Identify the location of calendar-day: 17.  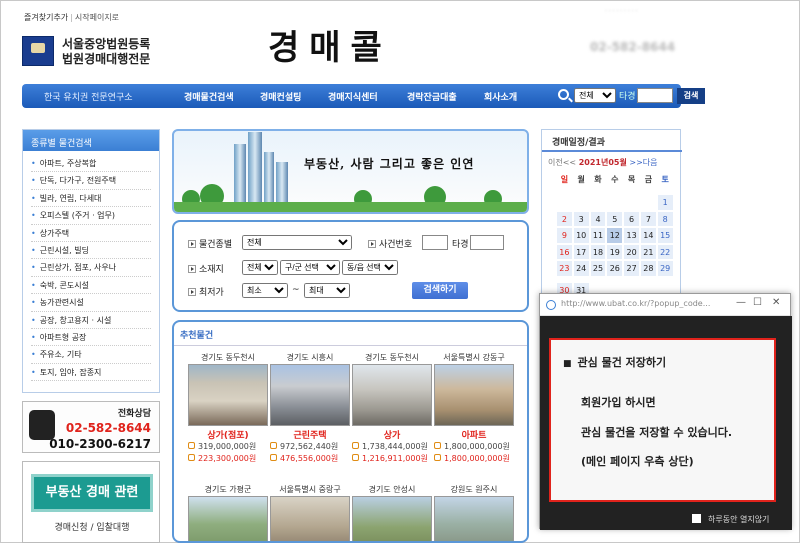
(581, 251).